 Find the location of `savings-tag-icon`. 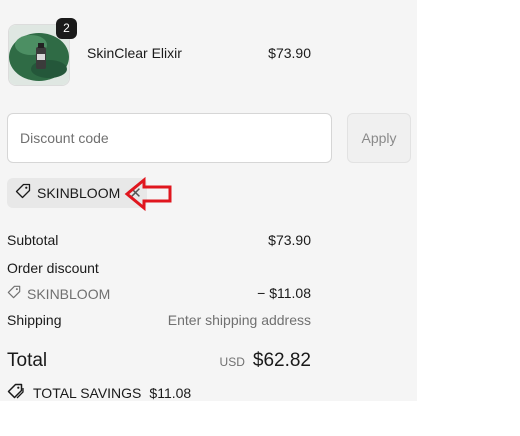

savings-tag-icon is located at coordinates (16, 392).